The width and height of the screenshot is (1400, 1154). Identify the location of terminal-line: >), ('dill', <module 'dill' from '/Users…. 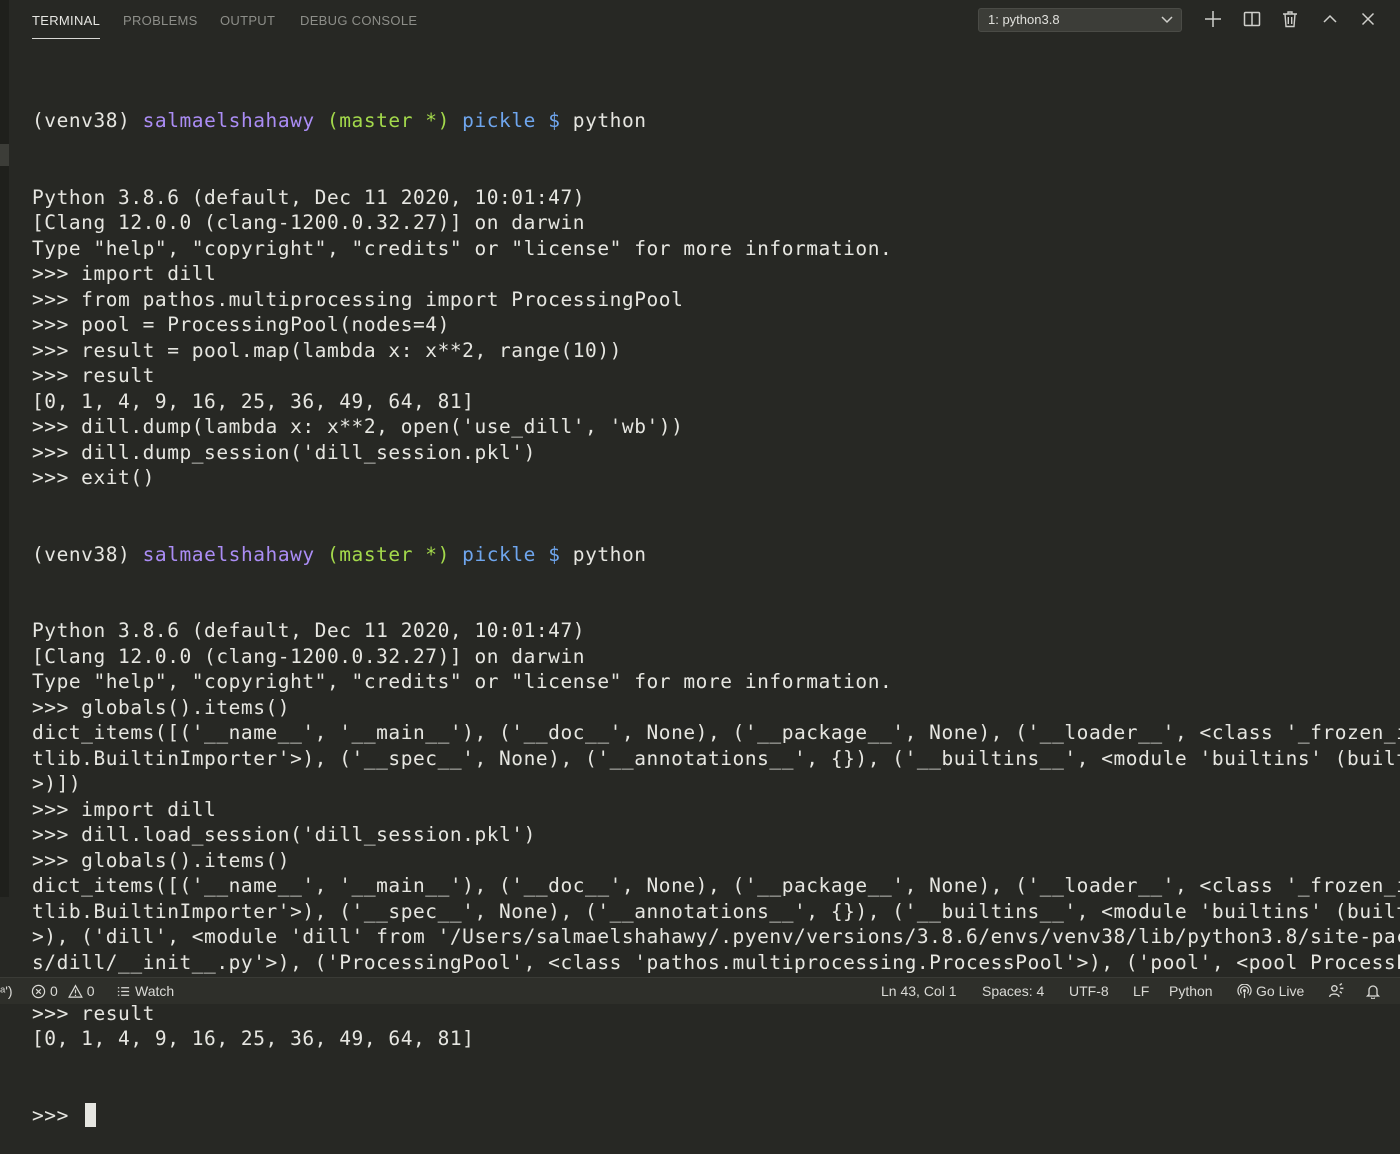
(716, 936).